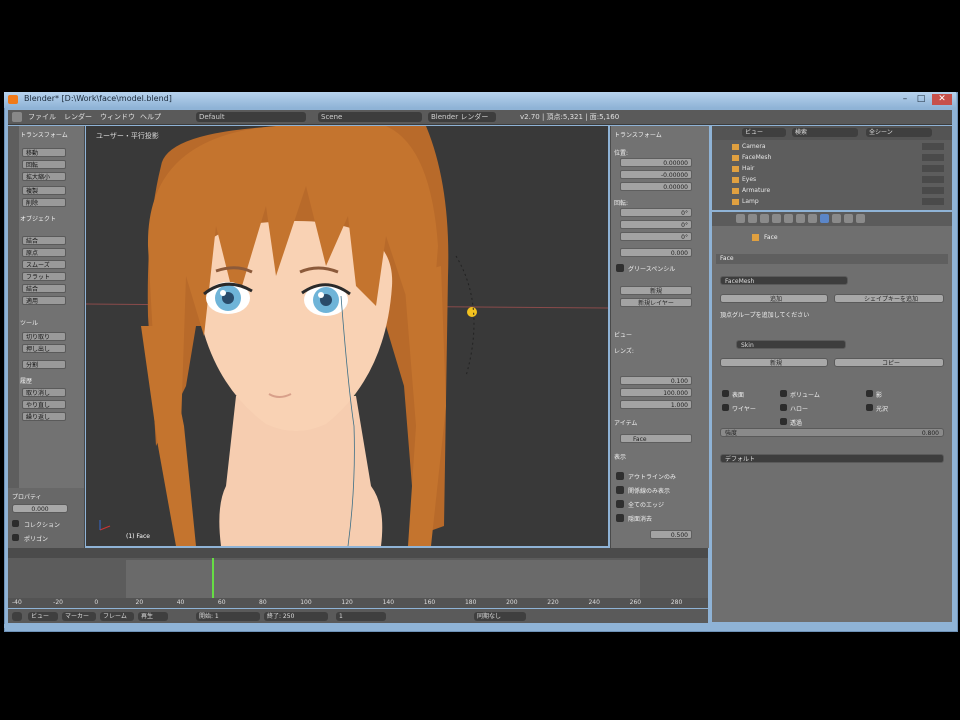  What do you see at coordinates (117, 117) in the screenshot?
I see `menu-window: ウィンドウ` at bounding box center [117, 117].